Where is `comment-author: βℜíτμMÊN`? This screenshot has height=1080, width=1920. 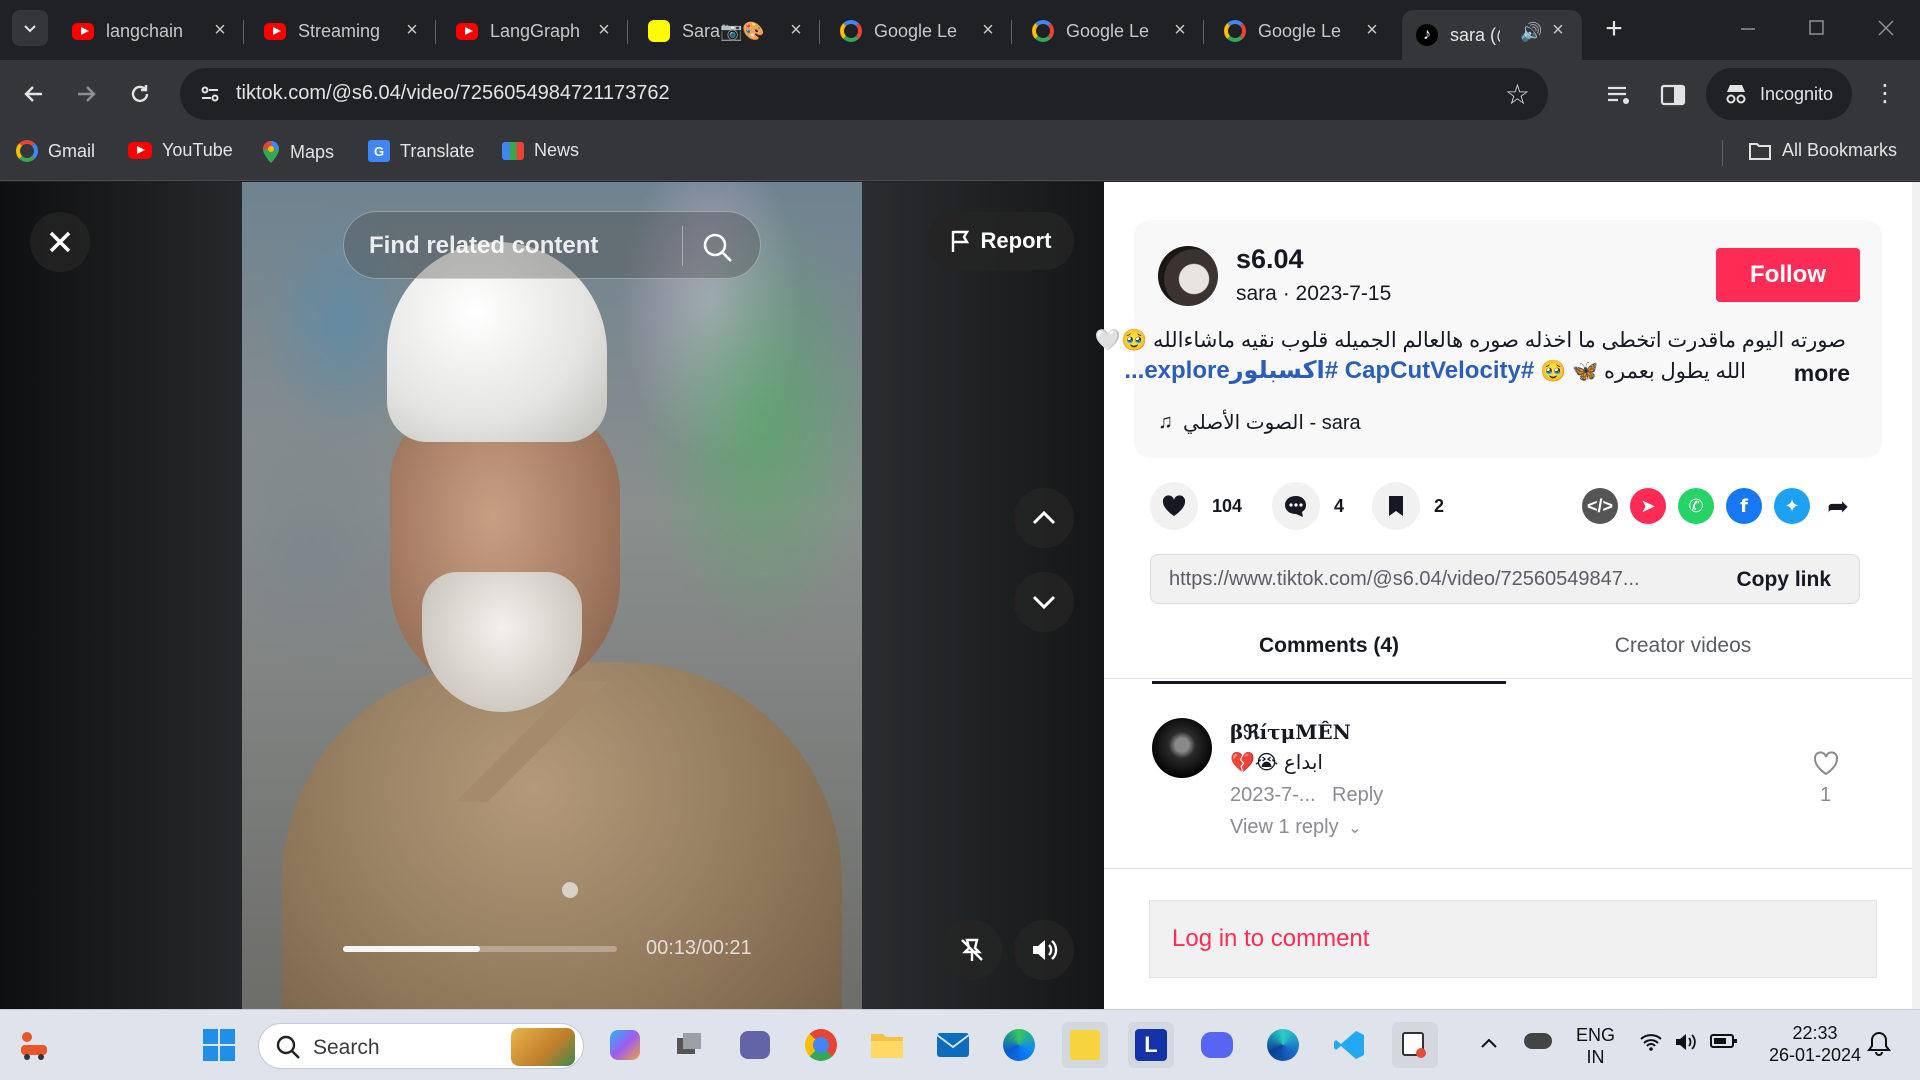 comment-author: βℜíτμMÊN is located at coordinates (1290, 732).